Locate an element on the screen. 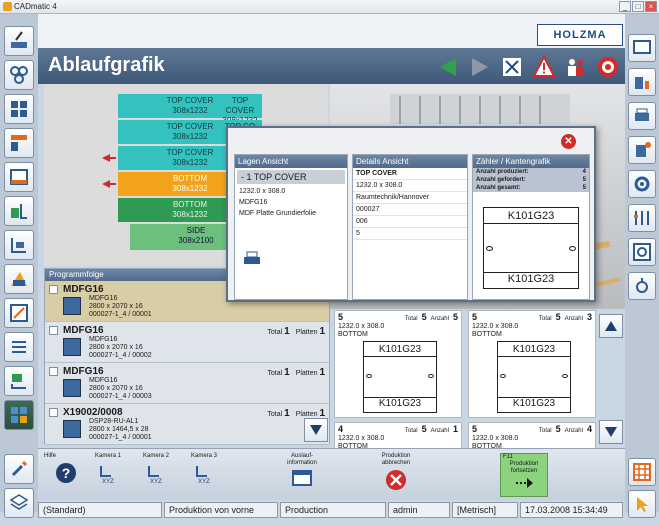 The height and width of the screenshot is (525, 659). right-sidebar is located at coordinates (642, 266).